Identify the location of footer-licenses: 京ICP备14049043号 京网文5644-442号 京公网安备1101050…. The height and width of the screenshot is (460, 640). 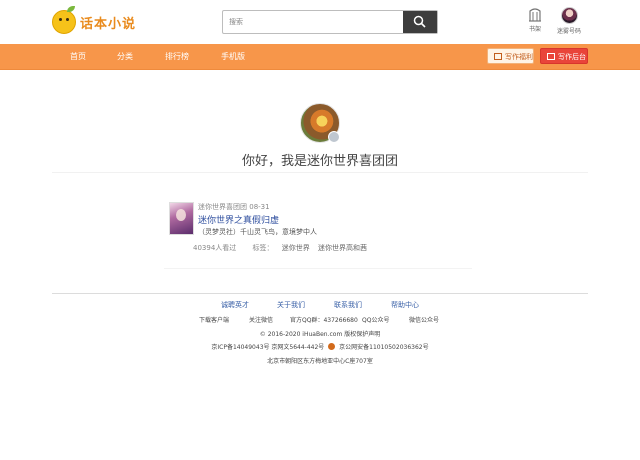
(320, 346).